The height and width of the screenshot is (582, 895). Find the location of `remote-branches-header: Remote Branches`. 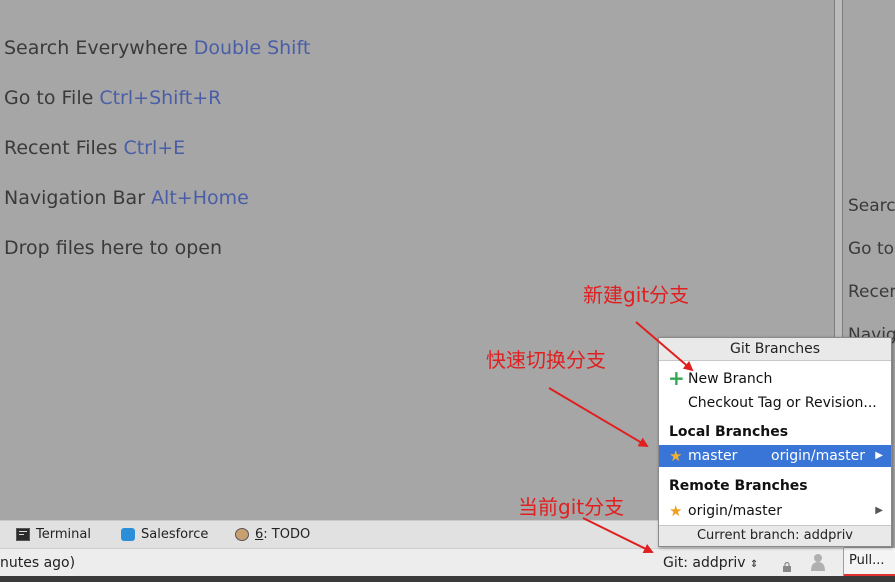

remote-branches-header: Remote Branches is located at coordinates (775, 486).